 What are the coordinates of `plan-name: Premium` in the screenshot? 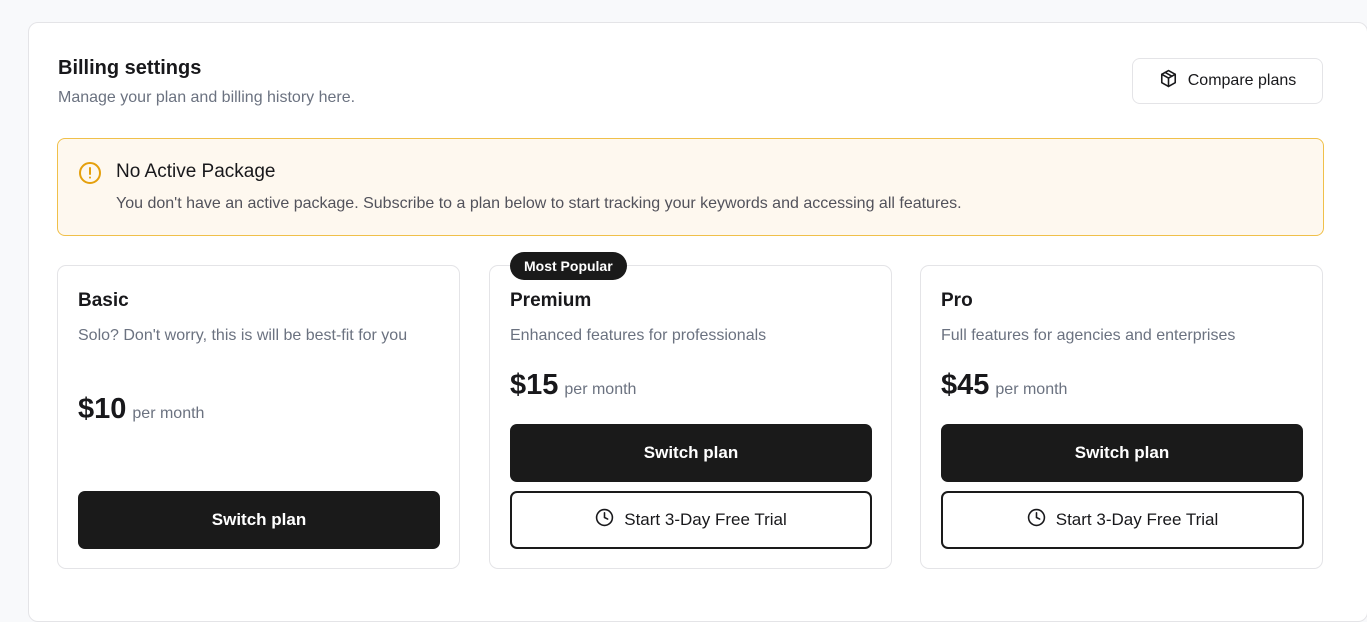 It's located at (551, 300).